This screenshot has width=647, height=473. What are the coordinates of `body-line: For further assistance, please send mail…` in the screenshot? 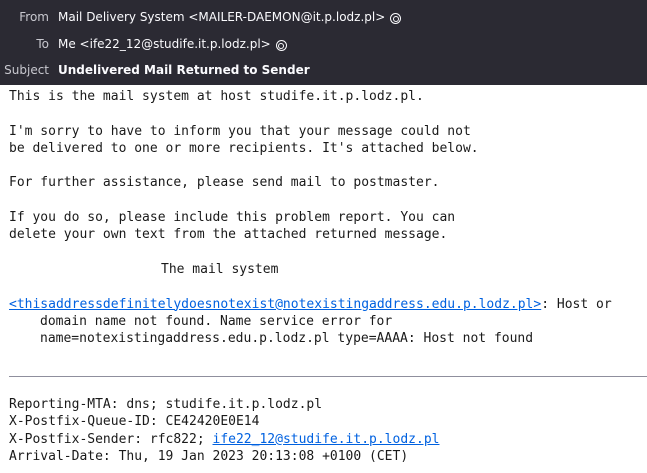 It's located at (224, 183).